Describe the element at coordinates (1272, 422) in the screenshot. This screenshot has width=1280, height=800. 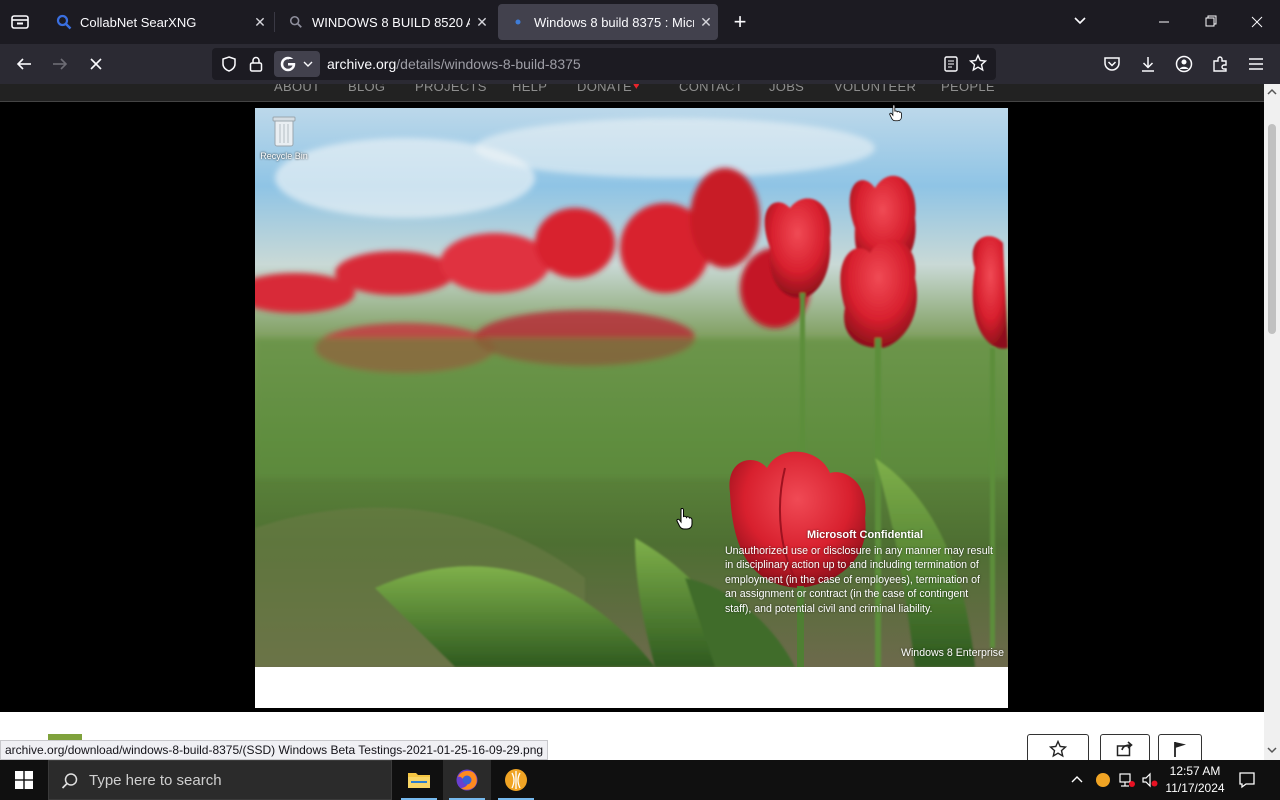
I see `page-scrollbar` at that location.